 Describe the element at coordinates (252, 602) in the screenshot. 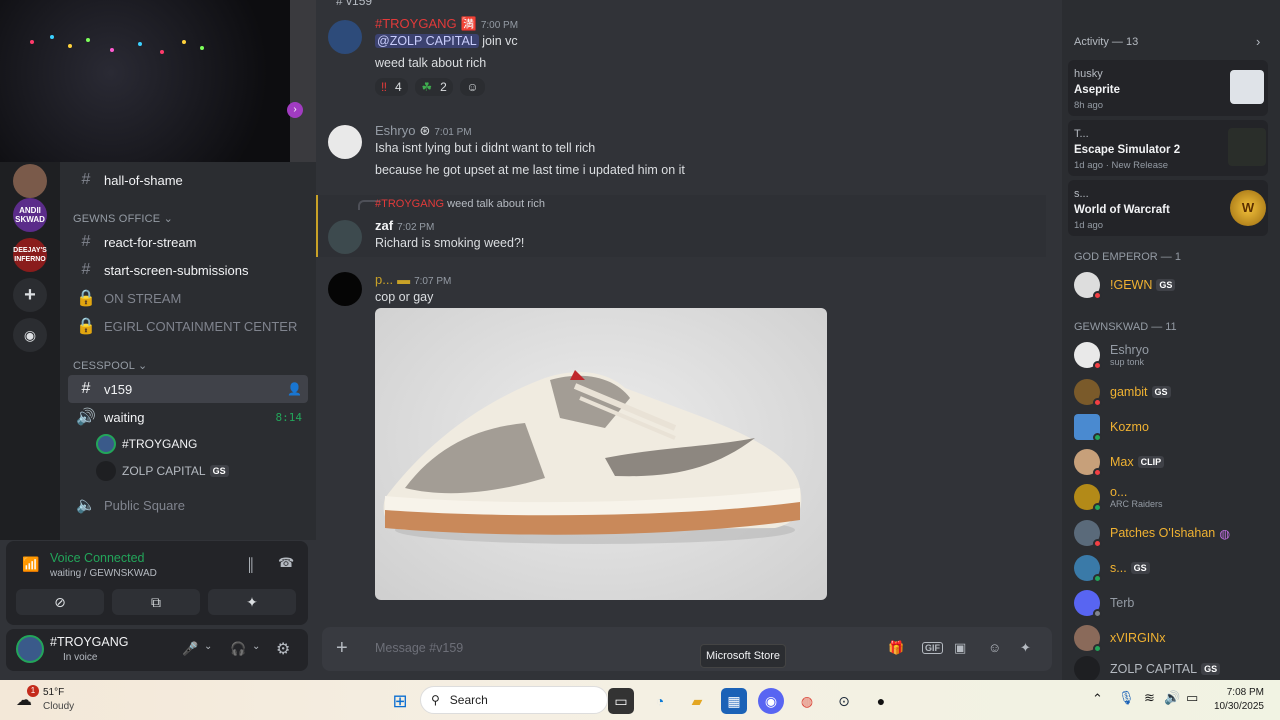

I see `activities-button: ✦` at that location.